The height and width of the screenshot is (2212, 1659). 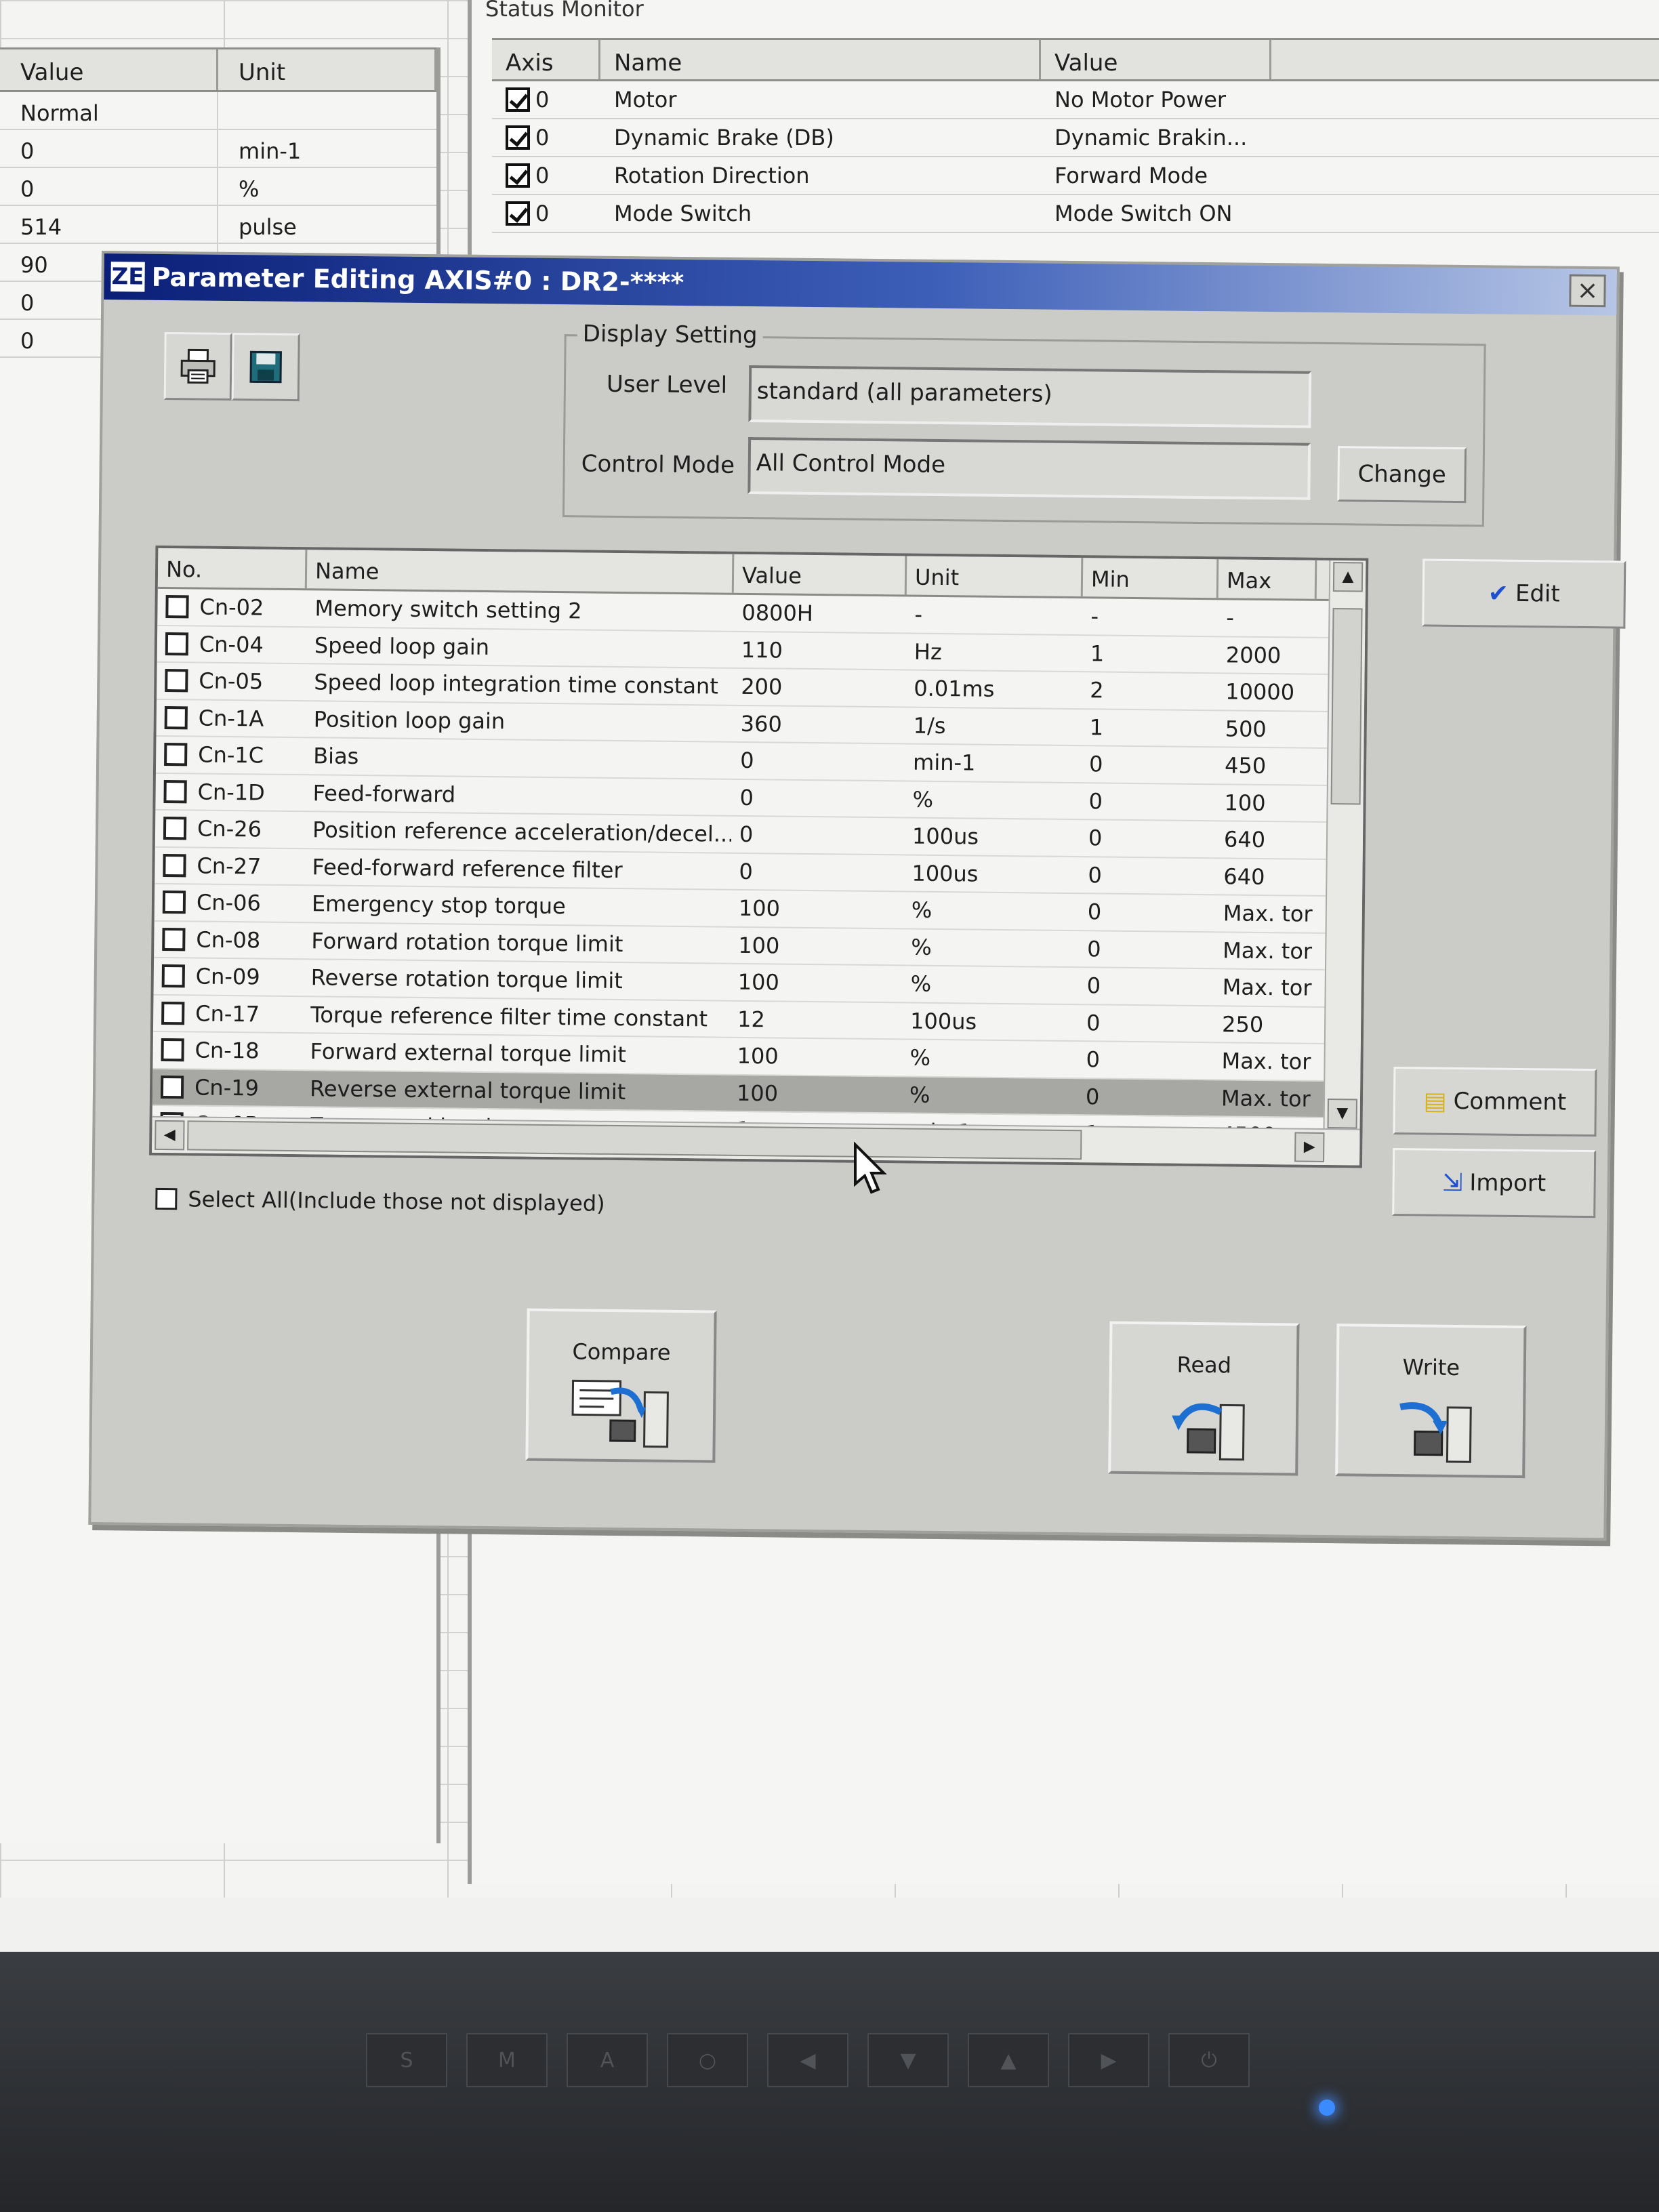 What do you see at coordinates (266, 367) in the screenshot?
I see `save-button` at bounding box center [266, 367].